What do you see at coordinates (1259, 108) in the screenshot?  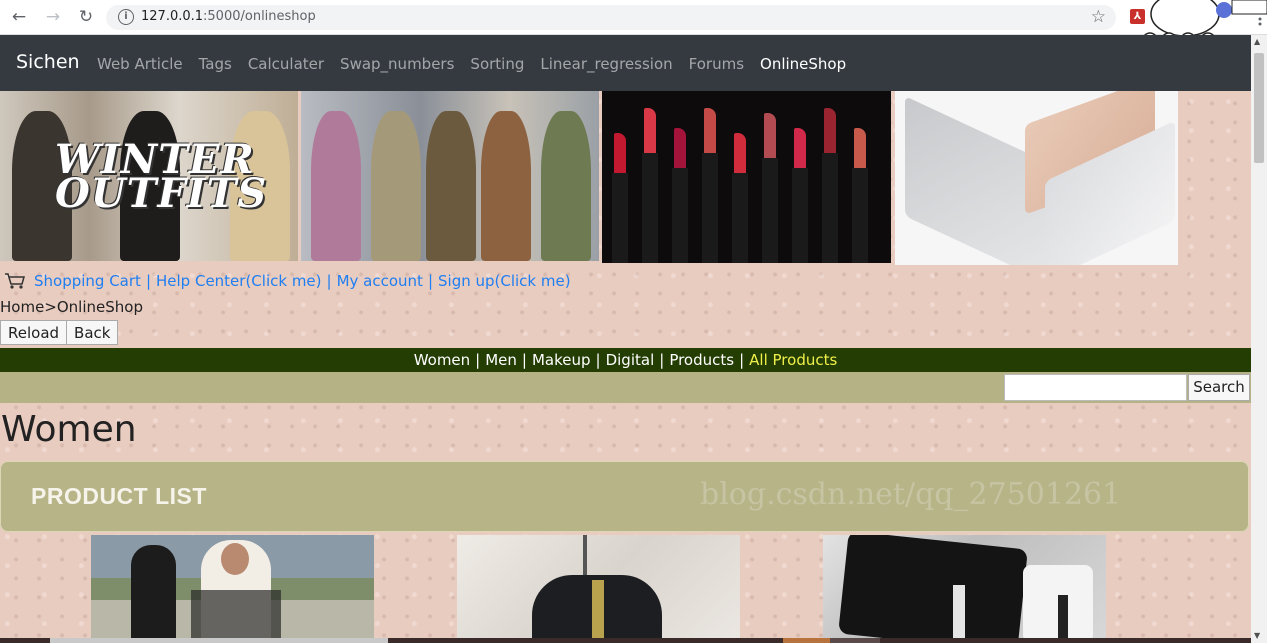 I see `scrollbar-thumb` at bounding box center [1259, 108].